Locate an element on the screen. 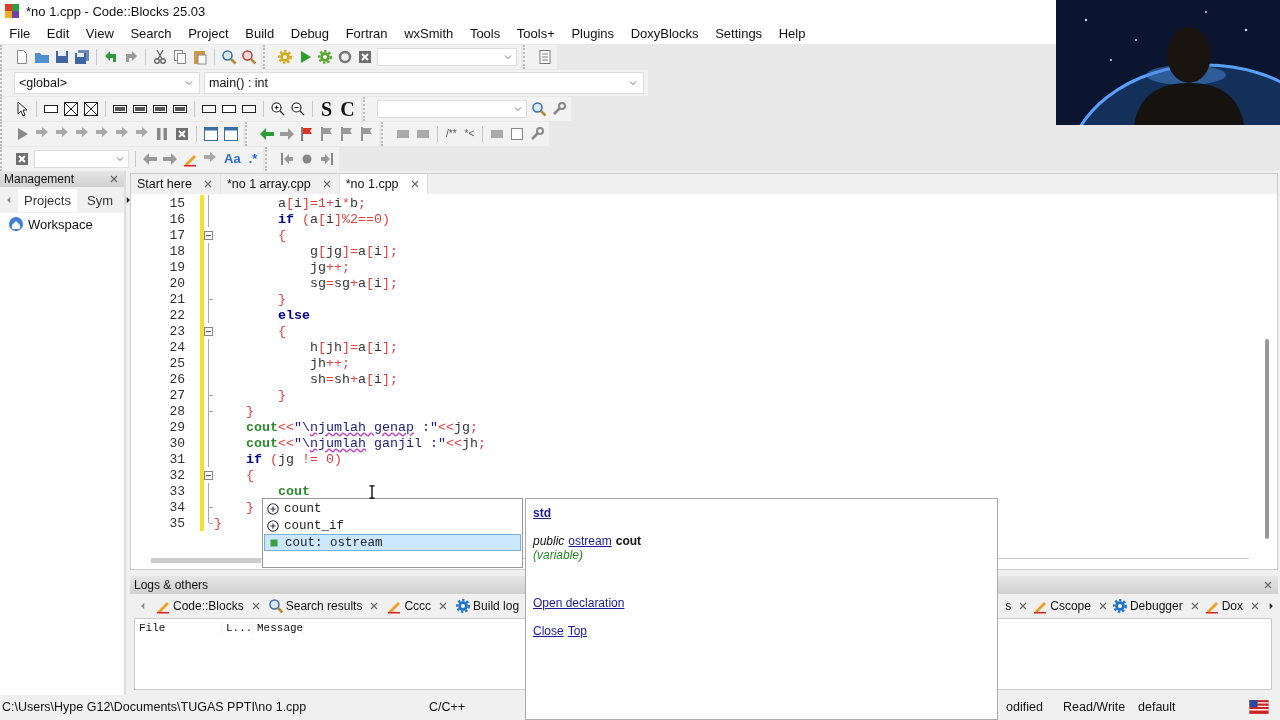 Image resolution: width=1280 pixels, height=720 pixels. autocomplete-item: count is located at coordinates (392, 508).